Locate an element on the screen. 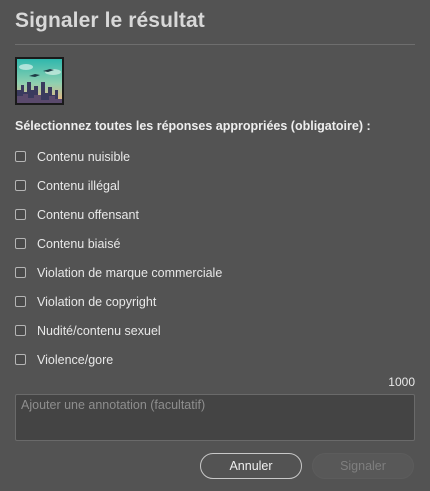  harmful-content-checkbox is located at coordinates (20, 156).